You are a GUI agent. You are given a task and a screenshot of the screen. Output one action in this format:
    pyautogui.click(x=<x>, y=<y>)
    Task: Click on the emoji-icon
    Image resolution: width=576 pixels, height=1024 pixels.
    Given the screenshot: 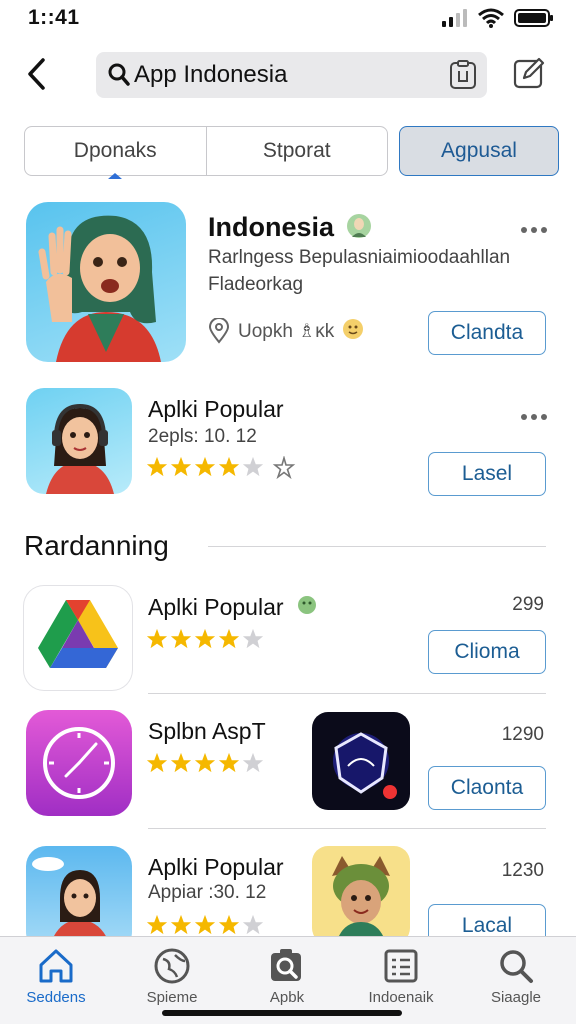 What is the action you would take?
    pyautogui.click(x=353, y=329)
    